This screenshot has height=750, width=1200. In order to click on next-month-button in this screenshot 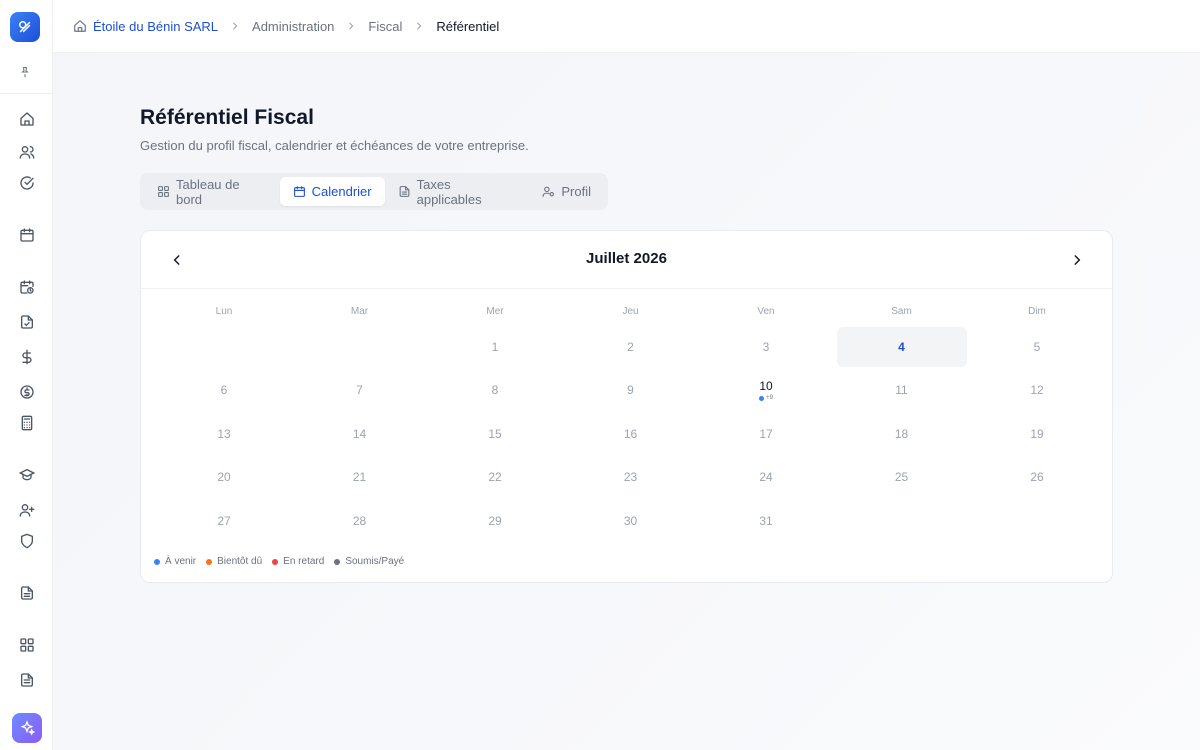, I will do `click(1077, 260)`.